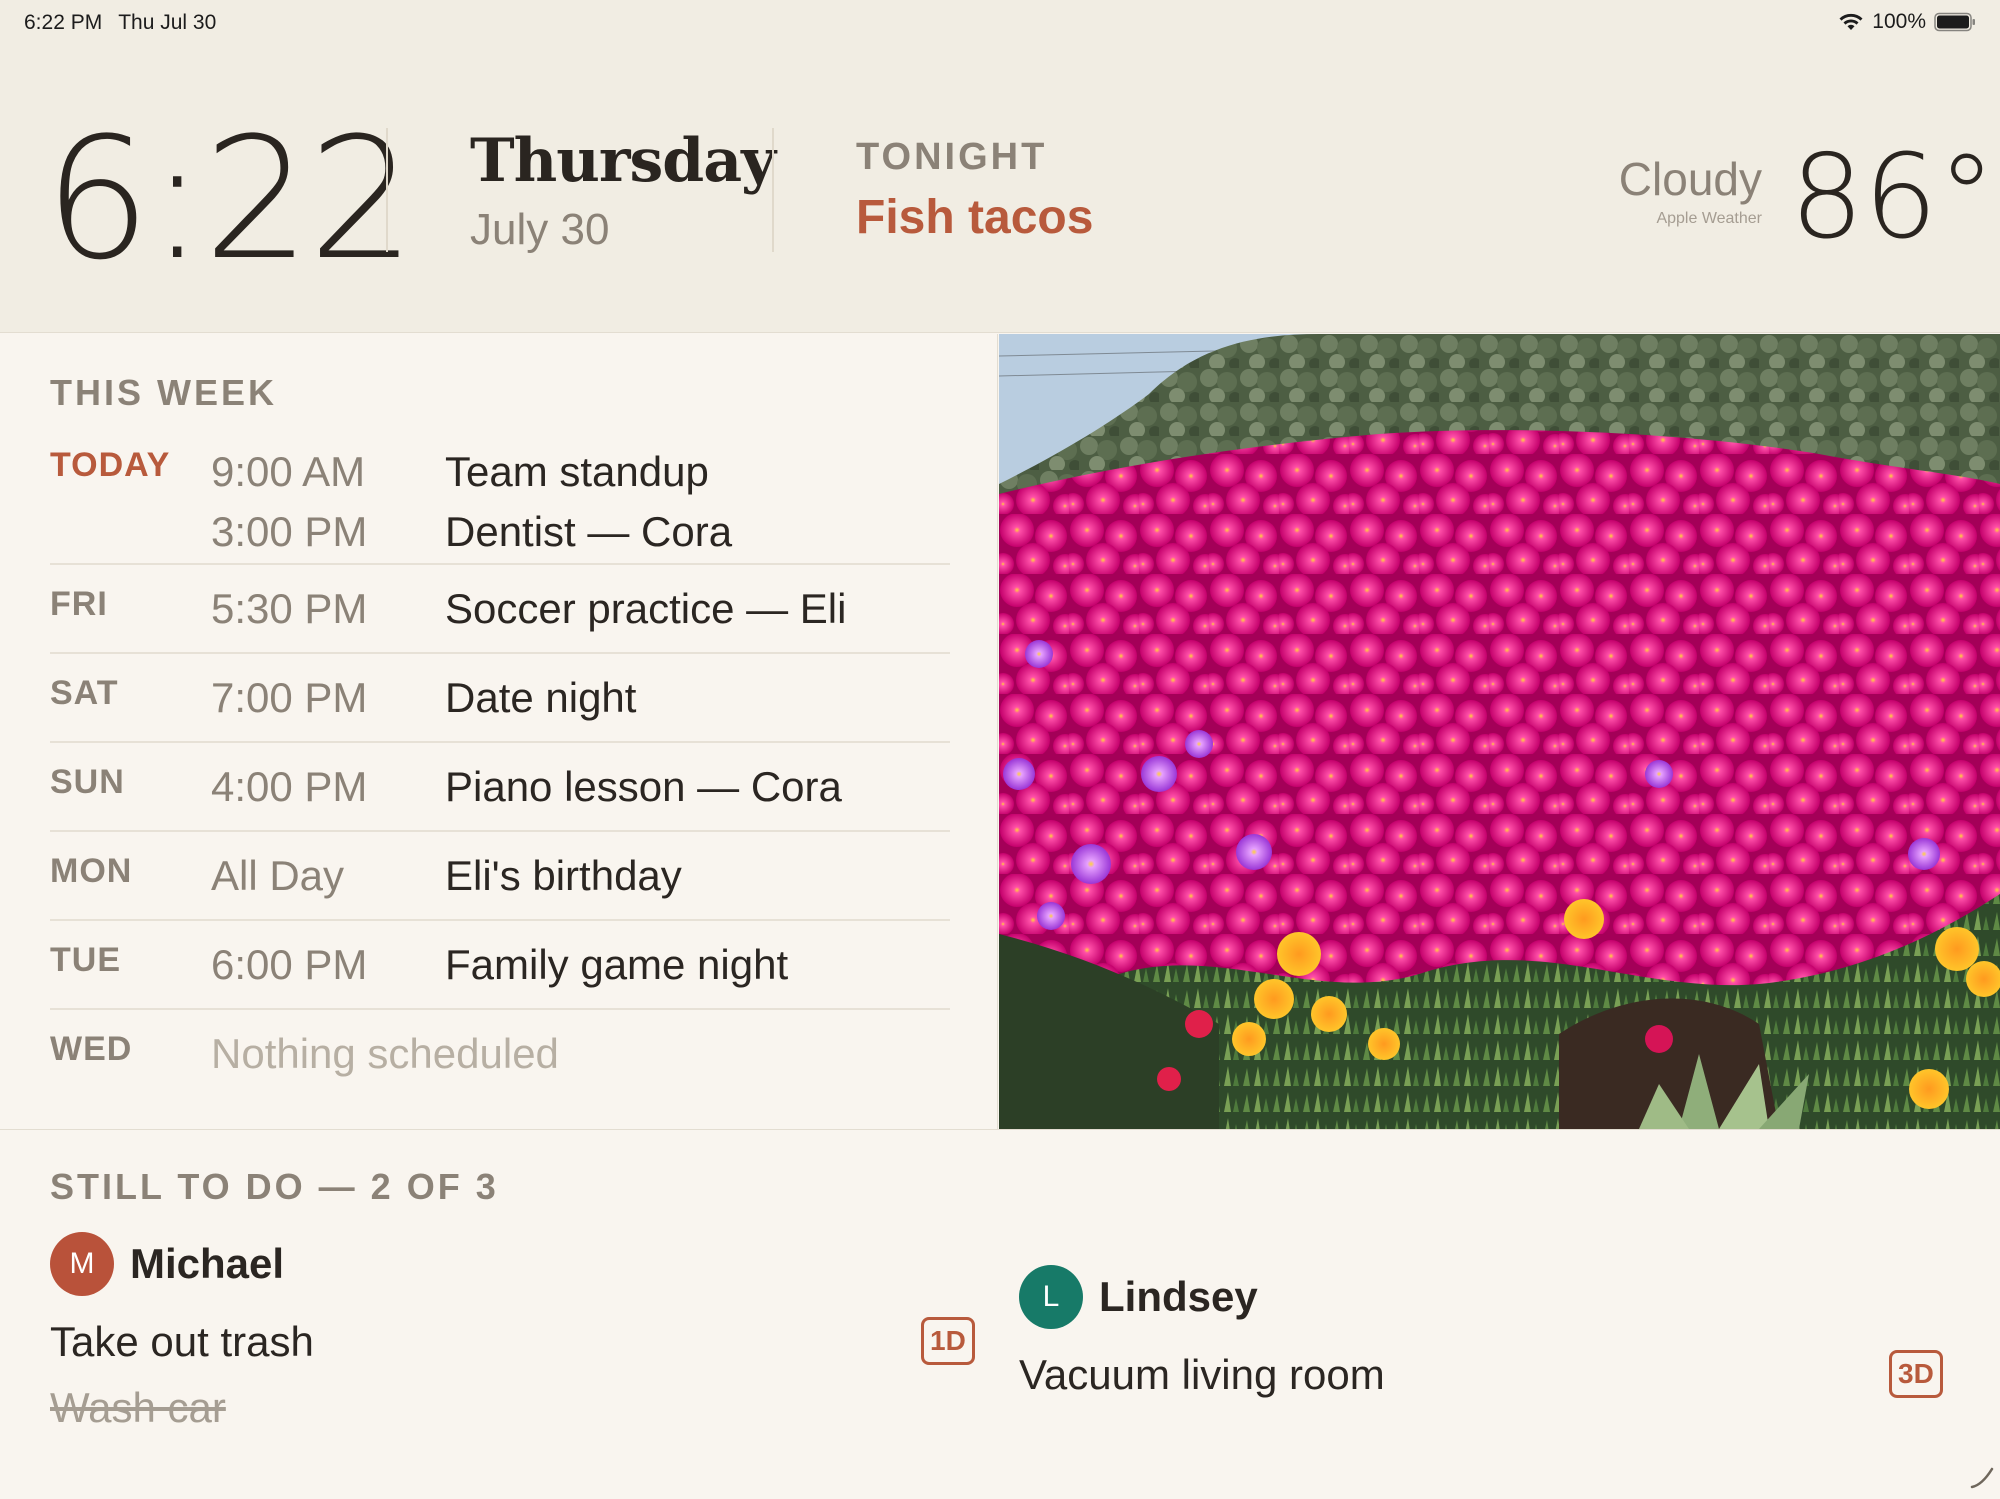 This screenshot has height=1499, width=2000. What do you see at coordinates (1916, 1374) in the screenshot?
I see `due-badge: 3D` at bounding box center [1916, 1374].